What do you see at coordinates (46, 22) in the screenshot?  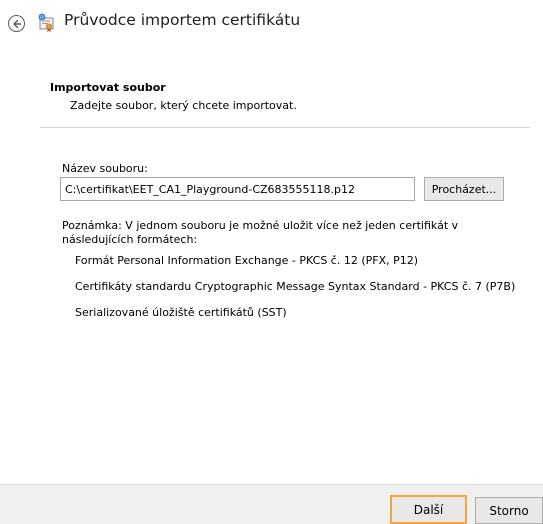 I see `certificate-wizard-icon` at bounding box center [46, 22].